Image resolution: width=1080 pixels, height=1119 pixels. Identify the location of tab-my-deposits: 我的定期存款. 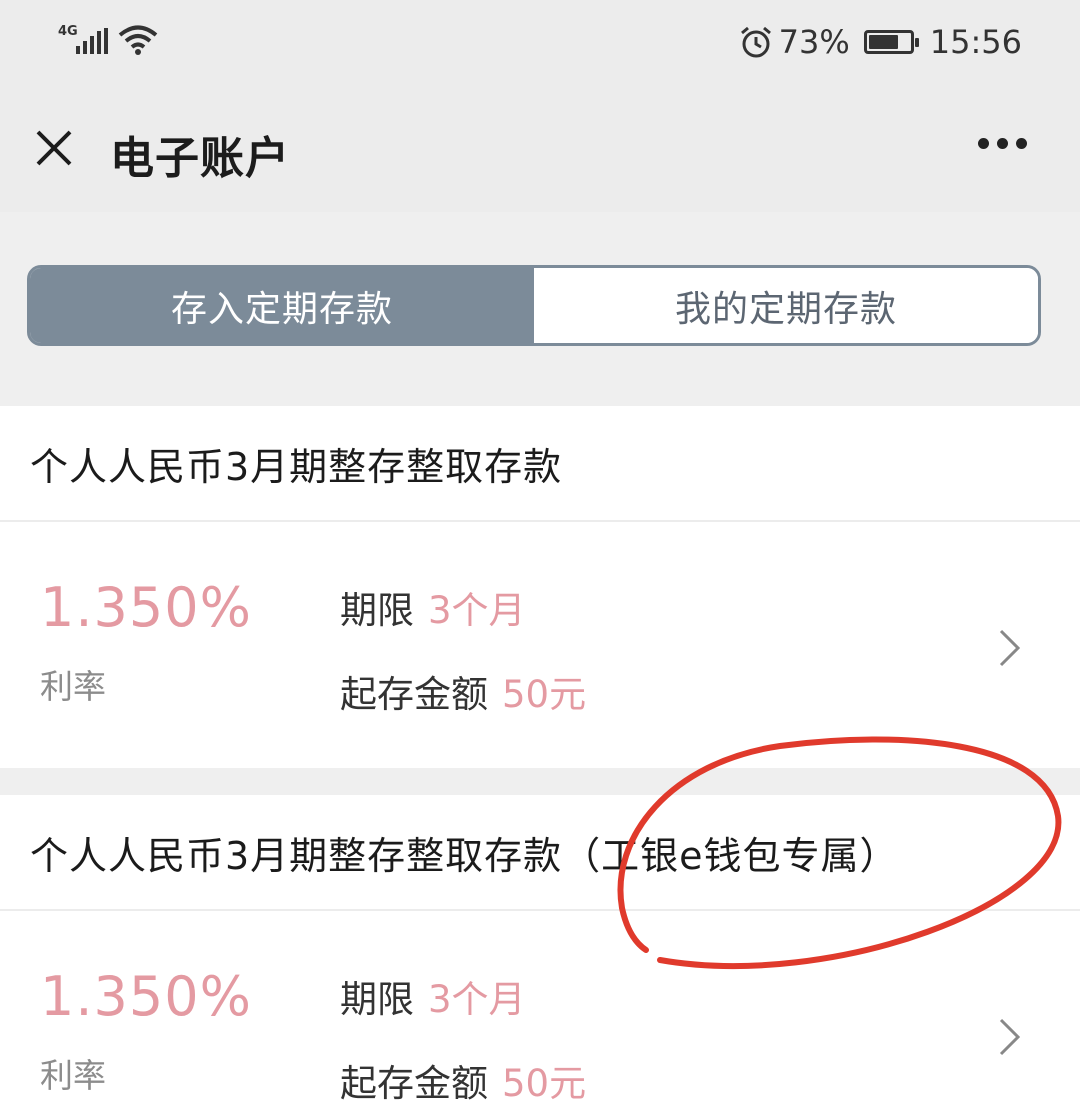
(786, 305).